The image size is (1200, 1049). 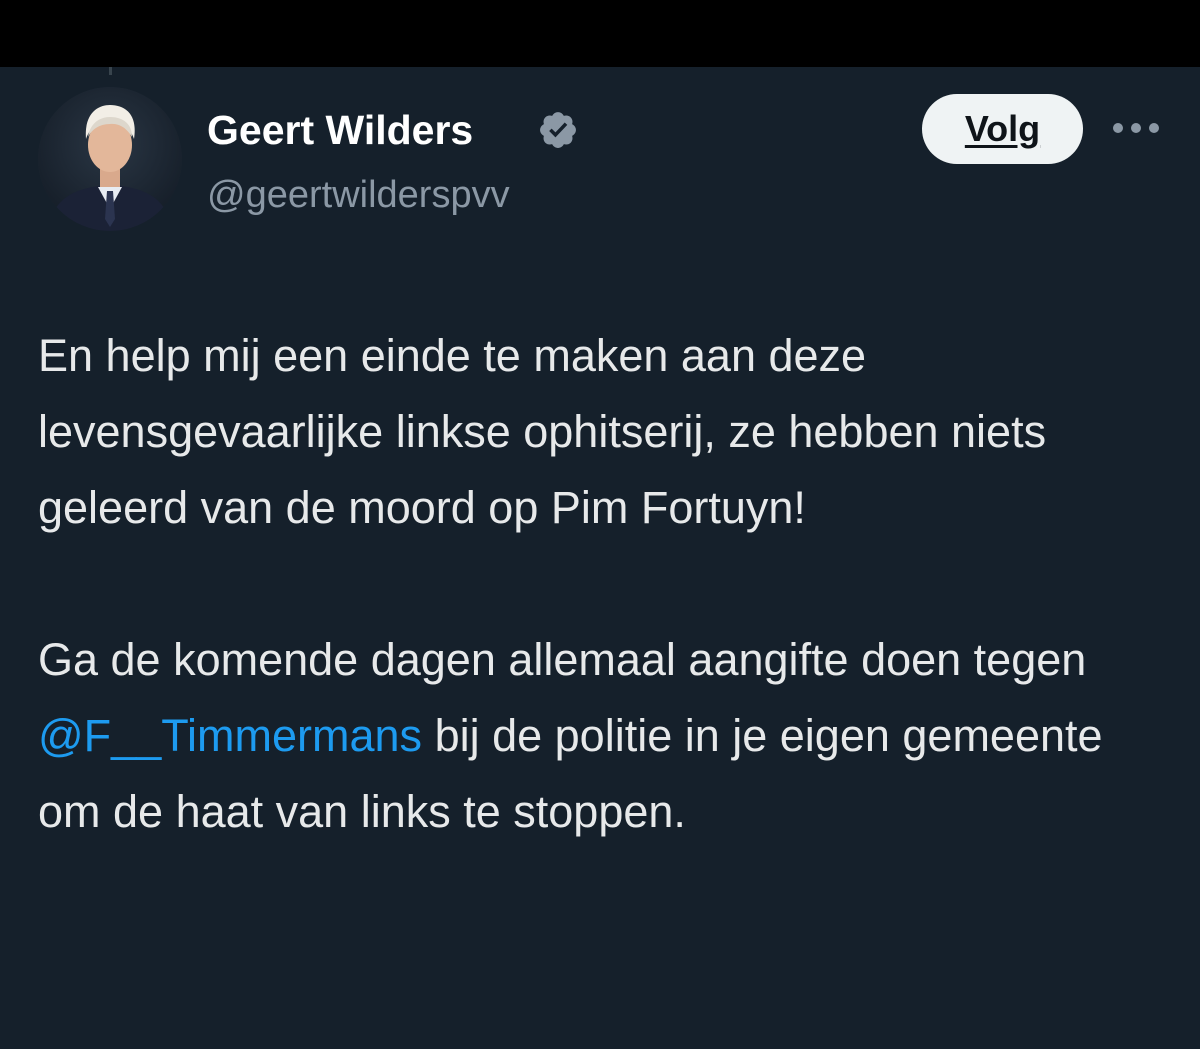 I want to click on author-handle: @geertwilderspvv, so click(x=358, y=195).